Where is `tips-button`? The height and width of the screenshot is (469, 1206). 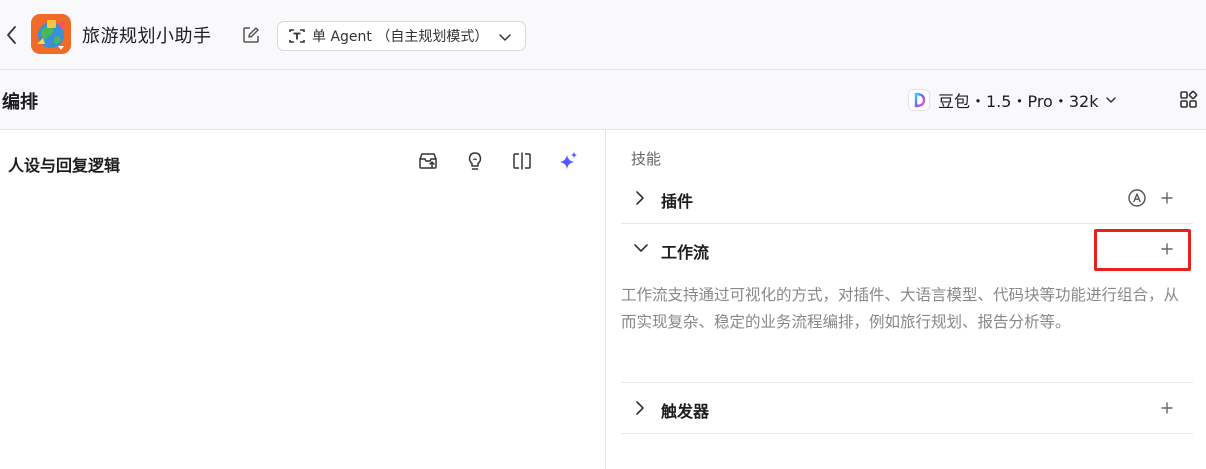
tips-button is located at coordinates (475, 161).